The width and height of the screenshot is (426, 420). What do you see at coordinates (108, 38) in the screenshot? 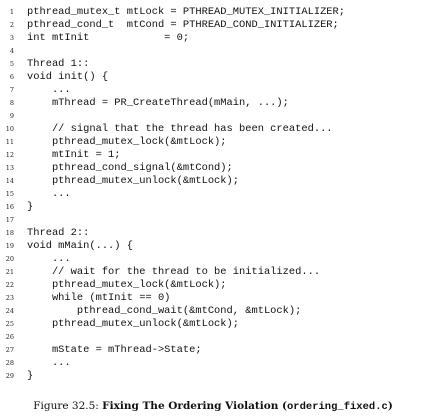
I see `code-text: int mtInit = 0;` at bounding box center [108, 38].